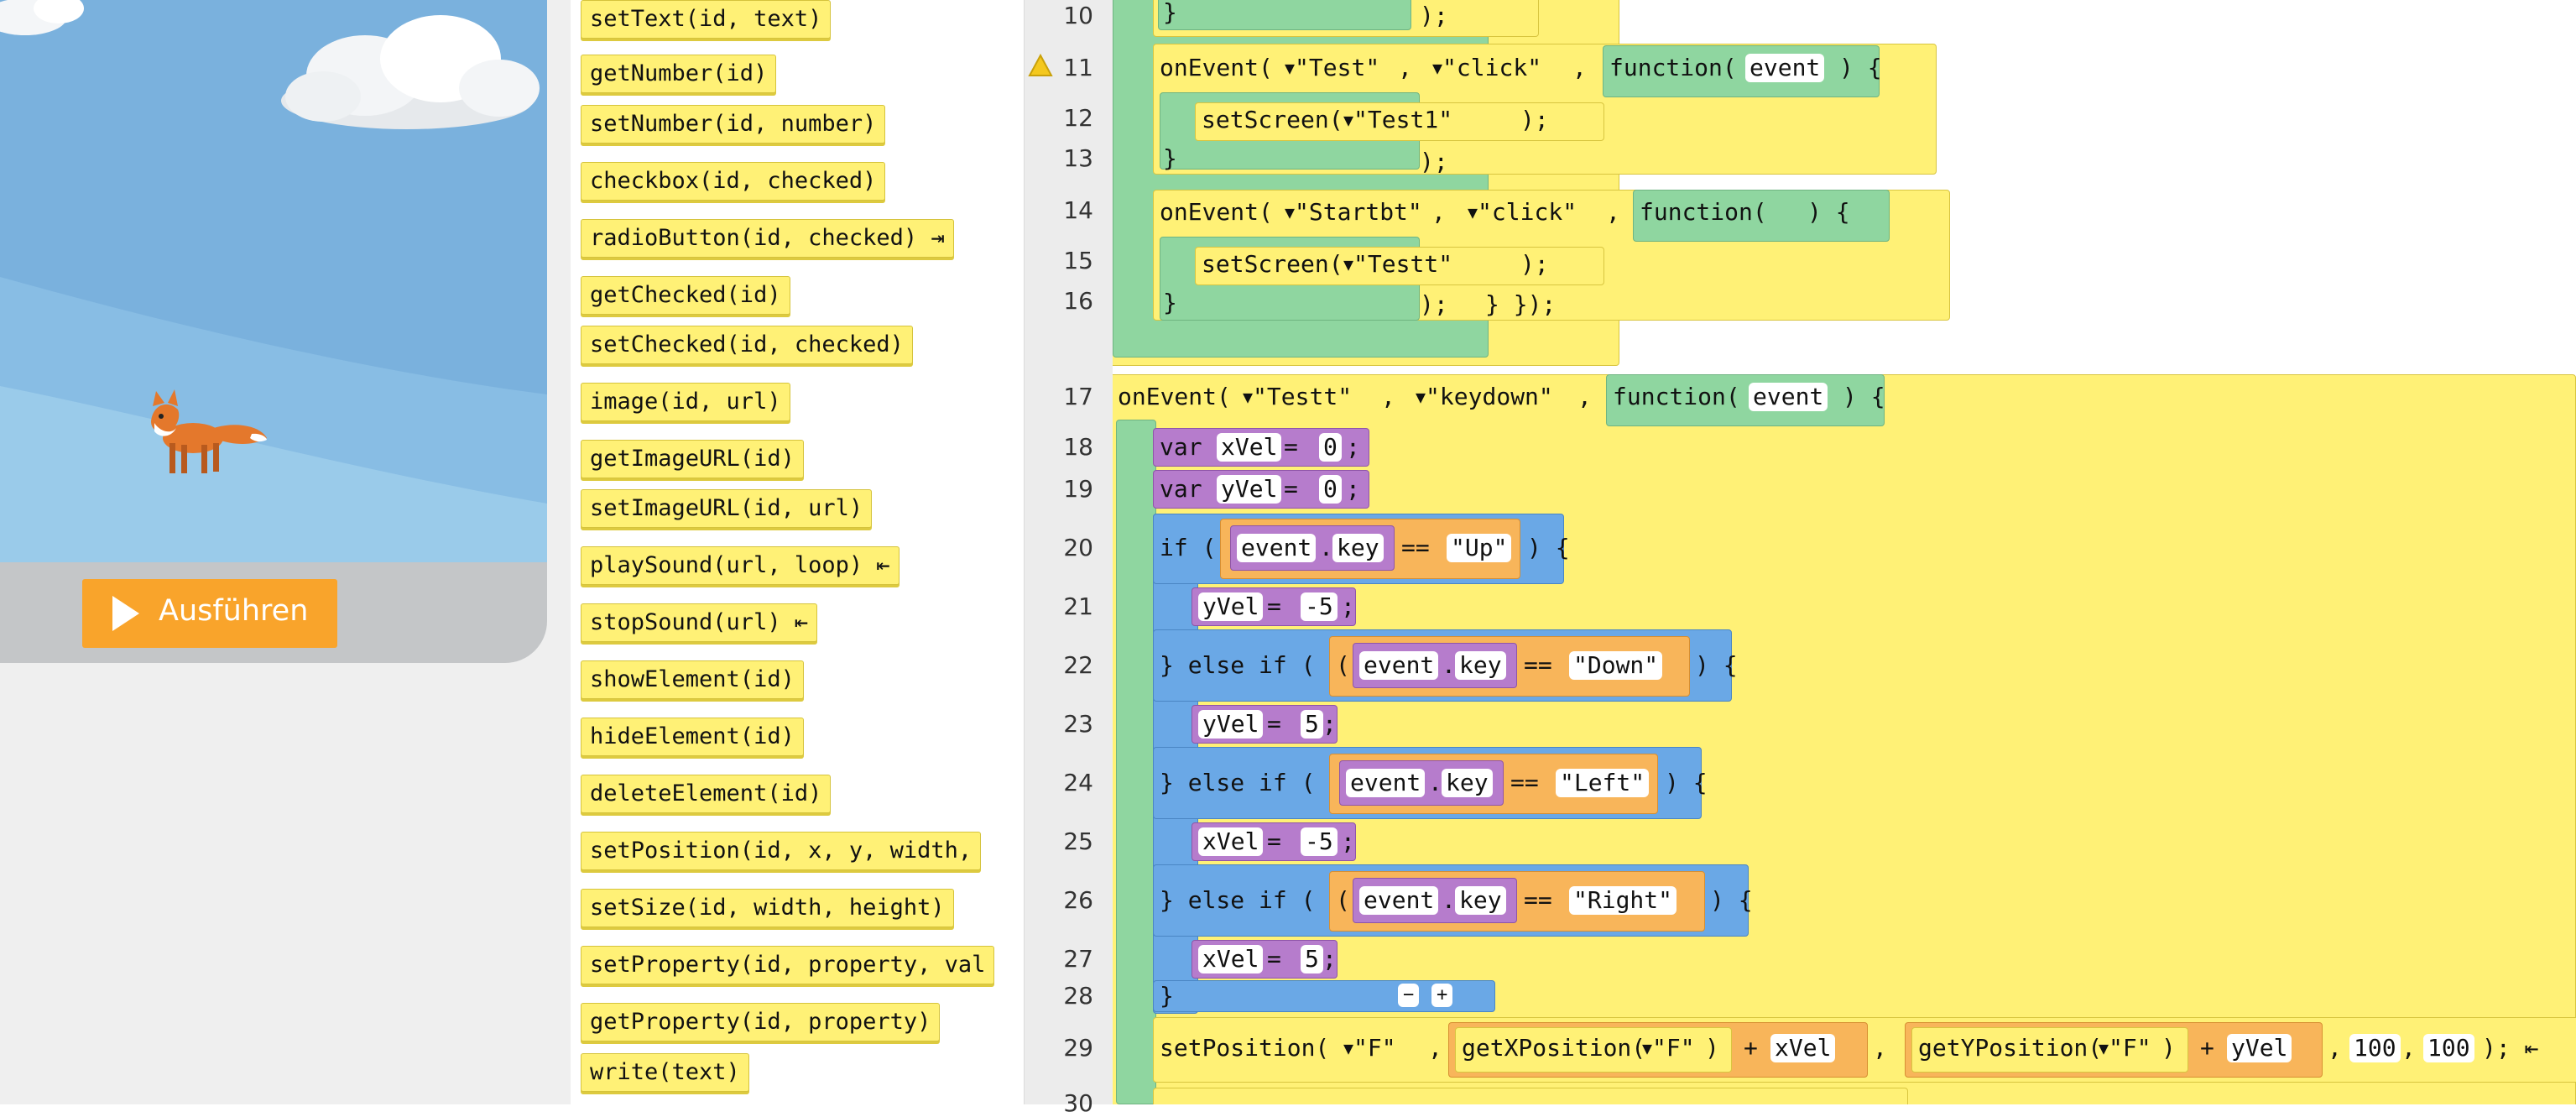 This screenshot has height=1117, width=2576. I want to click on dropdown-arg: ▼"Test1", so click(1398, 120).